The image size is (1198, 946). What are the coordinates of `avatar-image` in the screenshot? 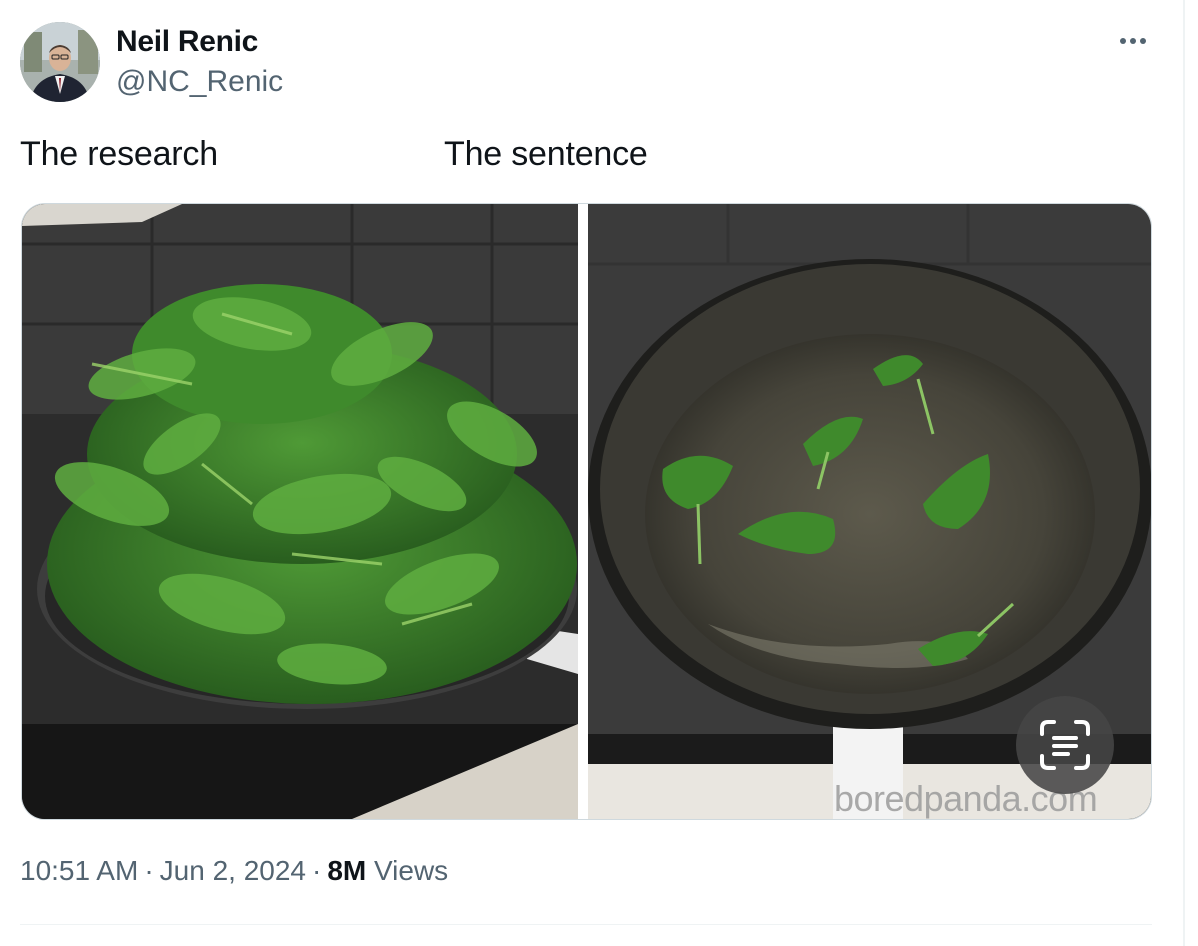 It's located at (60, 62).